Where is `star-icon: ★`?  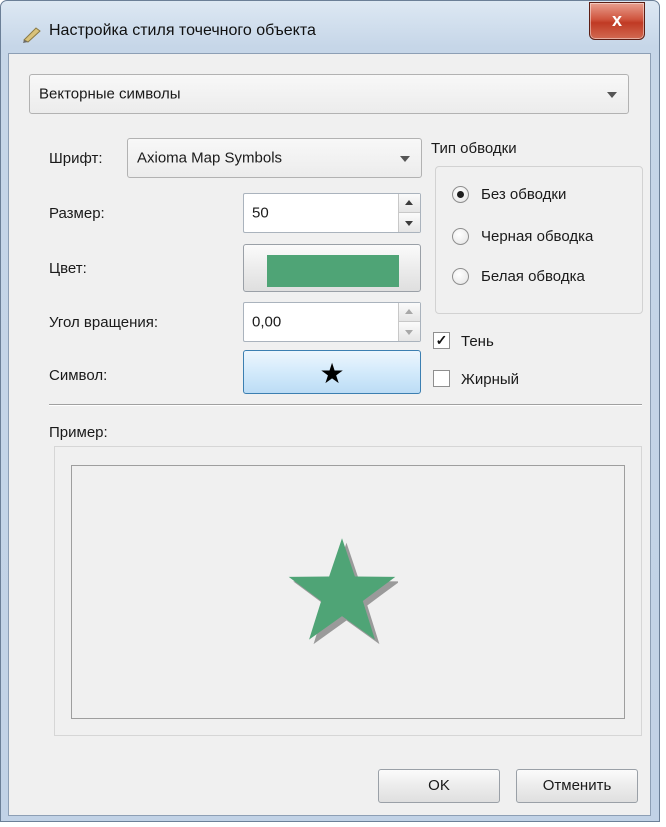
star-icon: ★ is located at coordinates (332, 373).